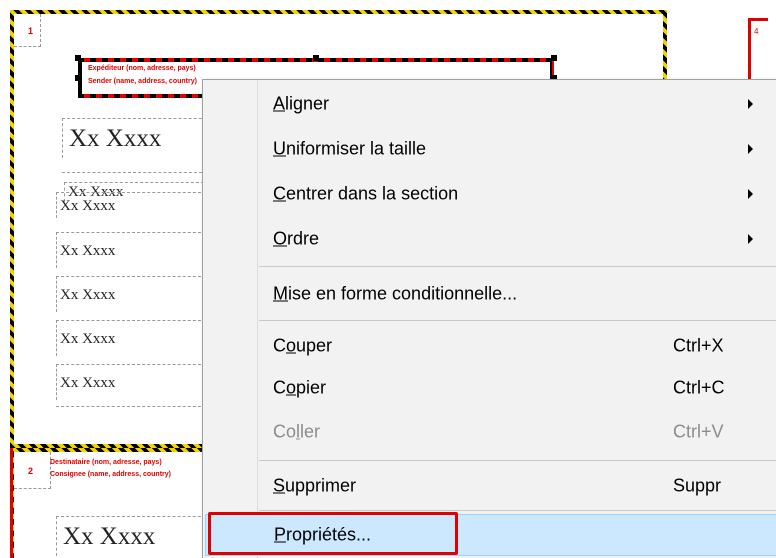 This screenshot has width=776, height=558. What do you see at coordinates (756, 31) in the screenshot?
I see `section-number: 4` at bounding box center [756, 31].